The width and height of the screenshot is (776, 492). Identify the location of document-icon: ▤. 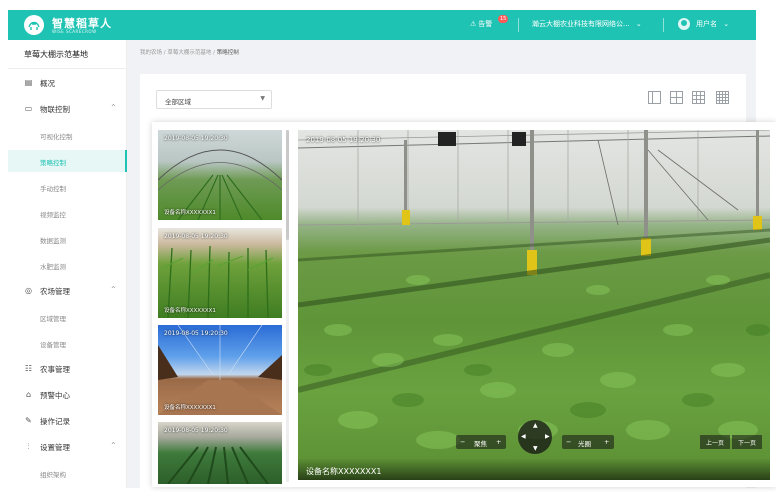
(28, 82).